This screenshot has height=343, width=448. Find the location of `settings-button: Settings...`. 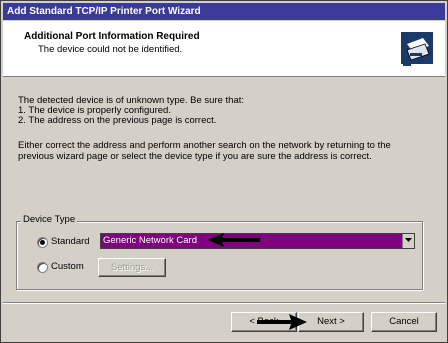

settings-button: Settings... is located at coordinates (132, 267).